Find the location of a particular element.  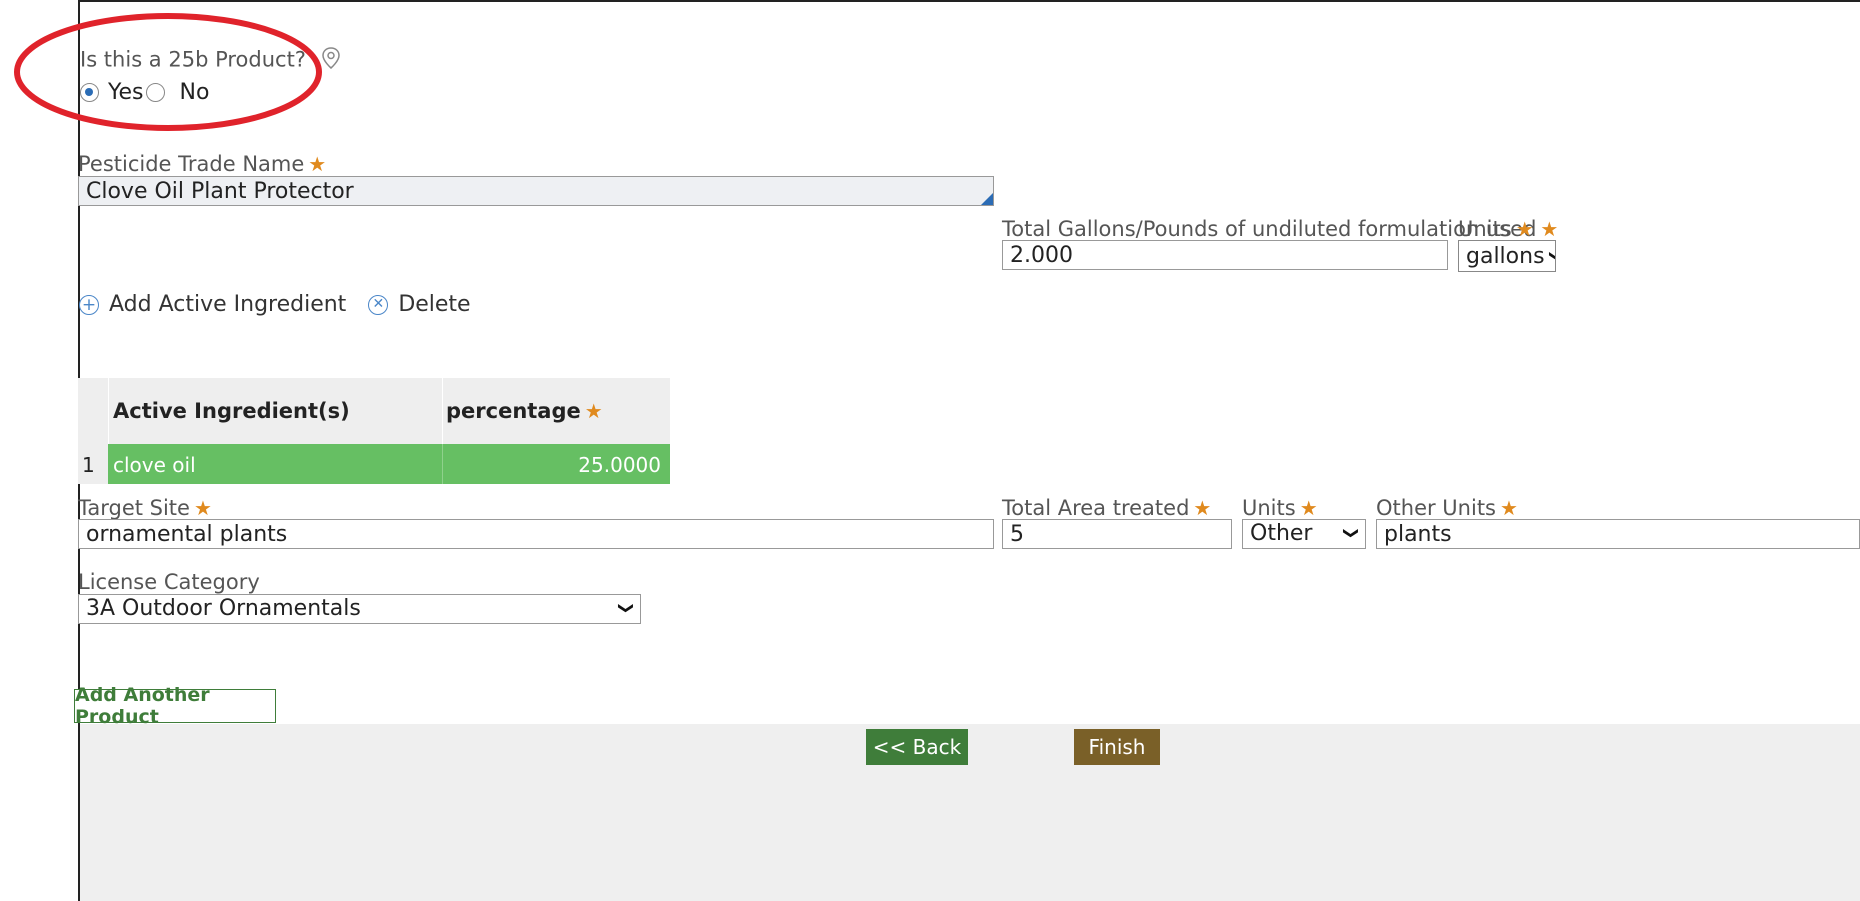

formulation-units-label: Units is located at coordinates (1485, 229).